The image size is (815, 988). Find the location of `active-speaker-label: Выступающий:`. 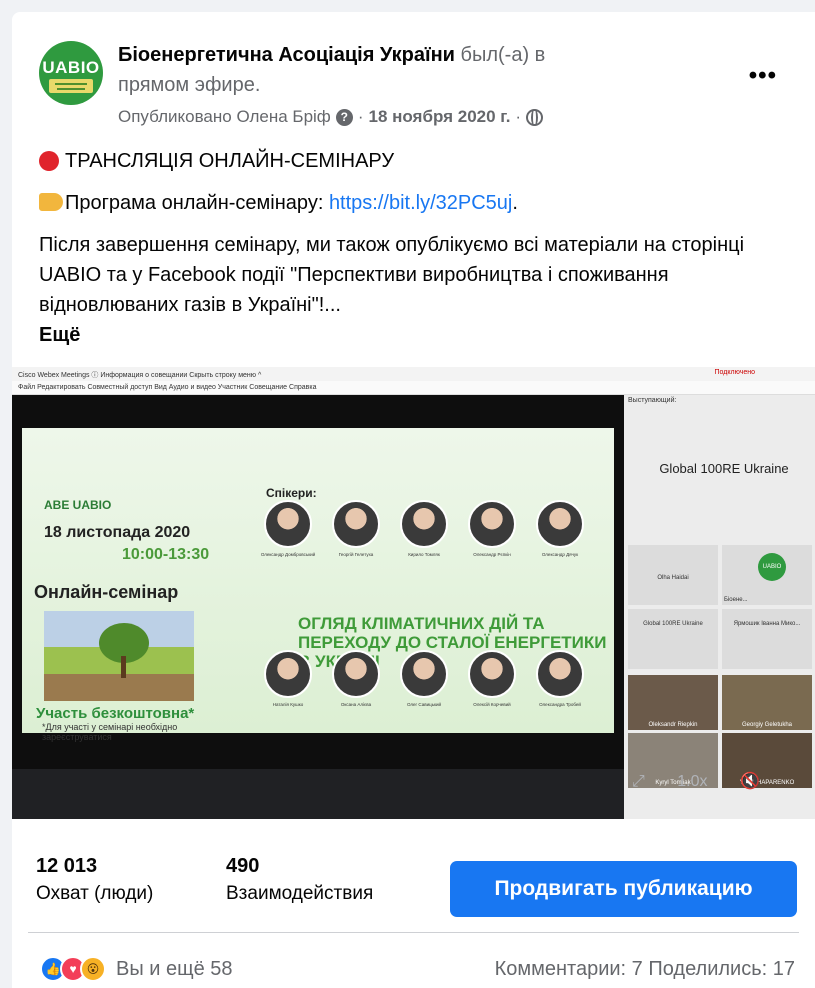

active-speaker-label: Выступающий: is located at coordinates (652, 400).